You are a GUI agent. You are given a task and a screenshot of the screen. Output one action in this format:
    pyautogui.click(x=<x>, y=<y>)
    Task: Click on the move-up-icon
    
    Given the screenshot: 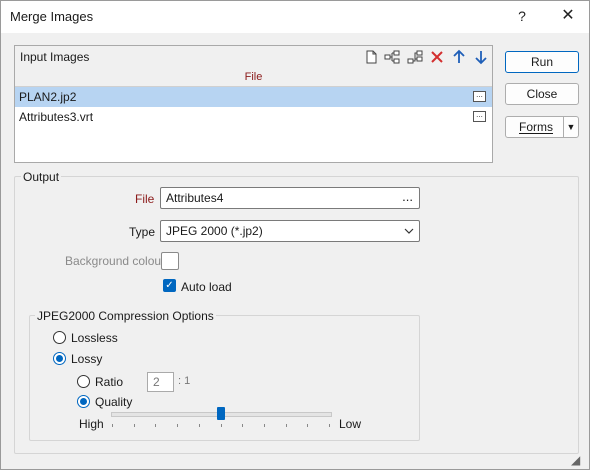 What is the action you would take?
    pyautogui.click(x=459, y=57)
    